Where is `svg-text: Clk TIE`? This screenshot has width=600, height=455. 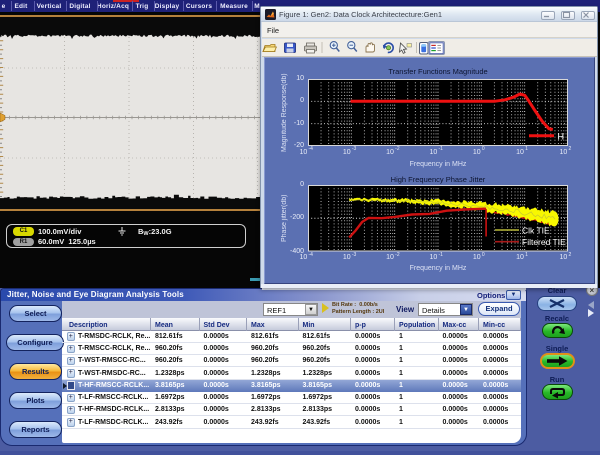 svg-text: Clk TIE is located at coordinates (536, 231).